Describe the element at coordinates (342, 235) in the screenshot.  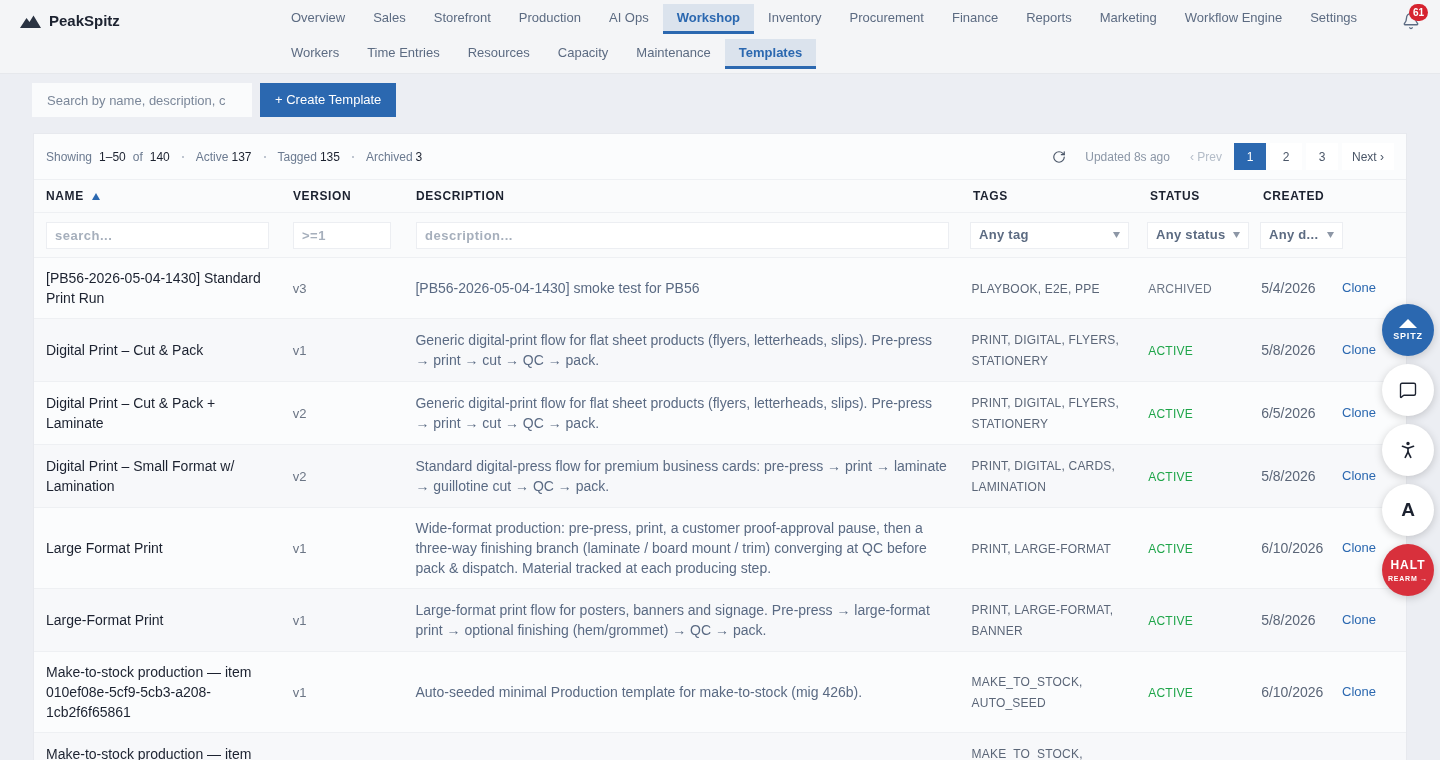
I see `filter-field: >=1` at that location.